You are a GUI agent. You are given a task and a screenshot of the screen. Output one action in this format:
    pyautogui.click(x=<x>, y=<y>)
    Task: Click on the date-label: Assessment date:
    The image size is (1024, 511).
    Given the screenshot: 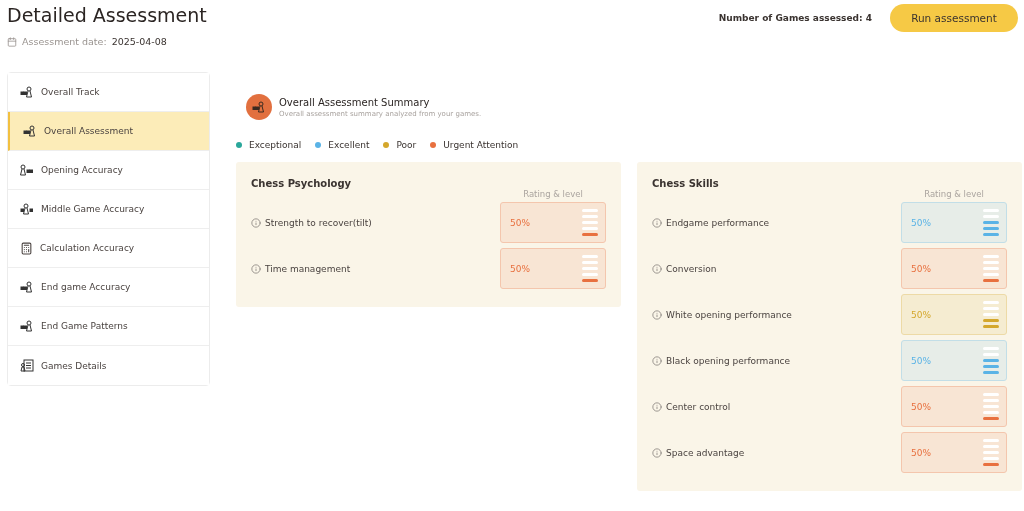 What is the action you would take?
    pyautogui.click(x=64, y=41)
    